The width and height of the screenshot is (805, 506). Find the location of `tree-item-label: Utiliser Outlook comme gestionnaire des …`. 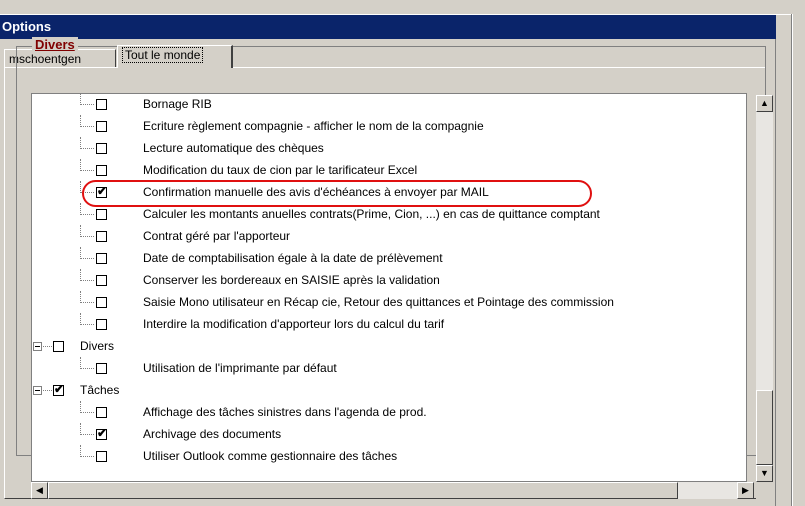

tree-item-label: Utiliser Outlook comme gestionnaire des … is located at coordinates (270, 456).